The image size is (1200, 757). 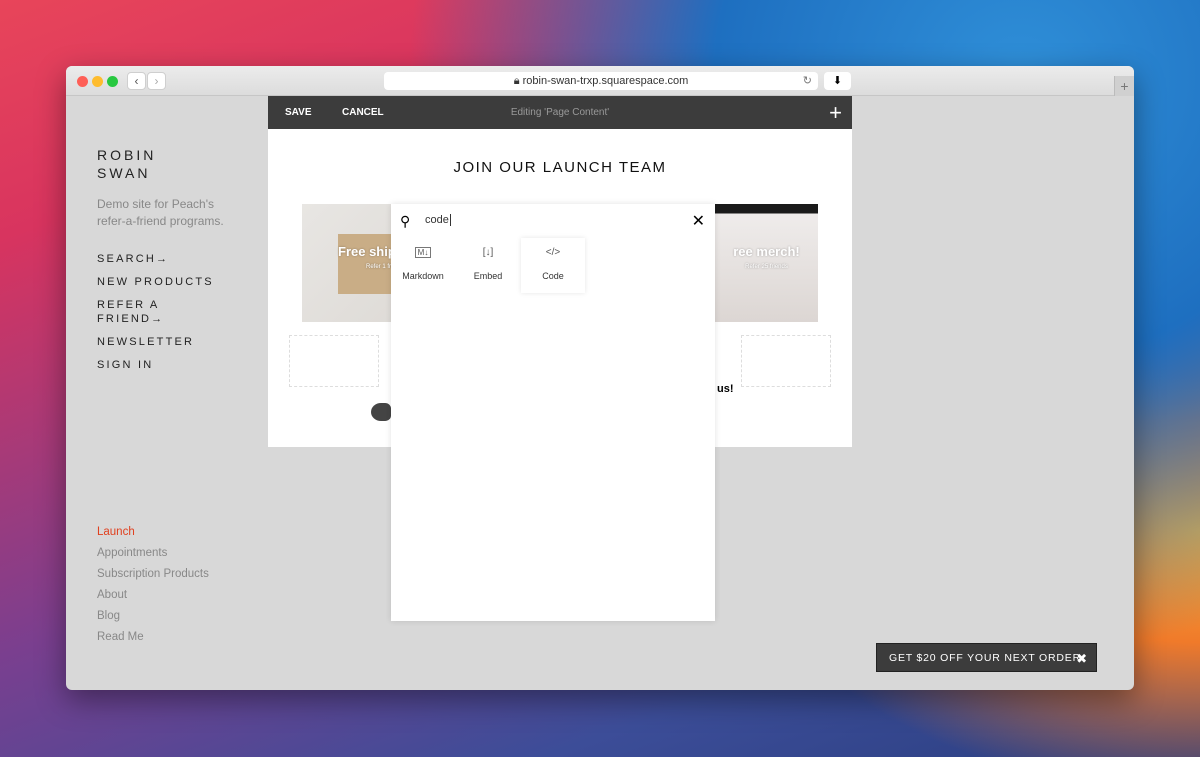 I want to click on promo-banner: GET $20 OFF YOUR NEXT ORDER ✖, so click(x=986, y=657).